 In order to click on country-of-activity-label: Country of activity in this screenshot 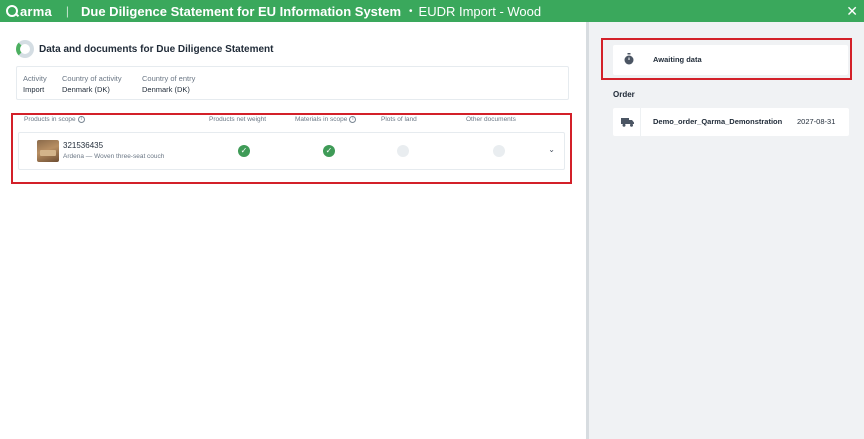, I will do `click(92, 78)`.